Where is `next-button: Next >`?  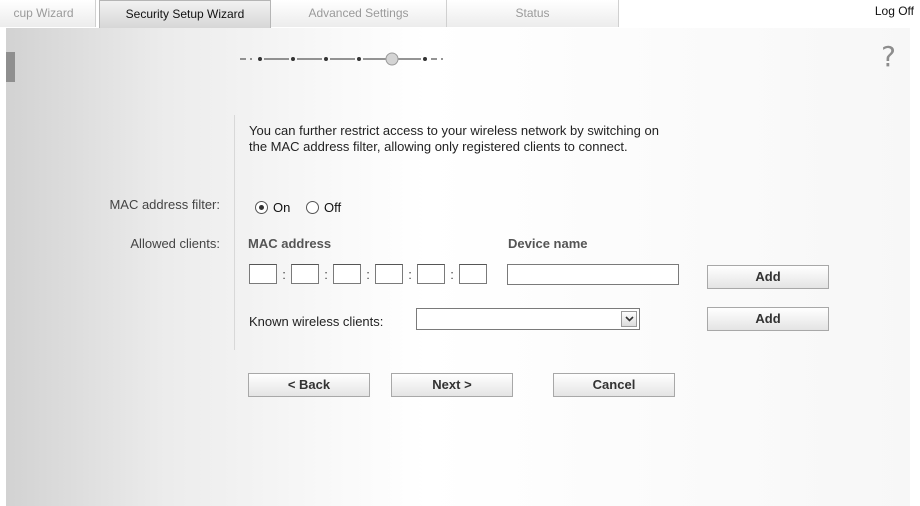 next-button: Next > is located at coordinates (452, 385).